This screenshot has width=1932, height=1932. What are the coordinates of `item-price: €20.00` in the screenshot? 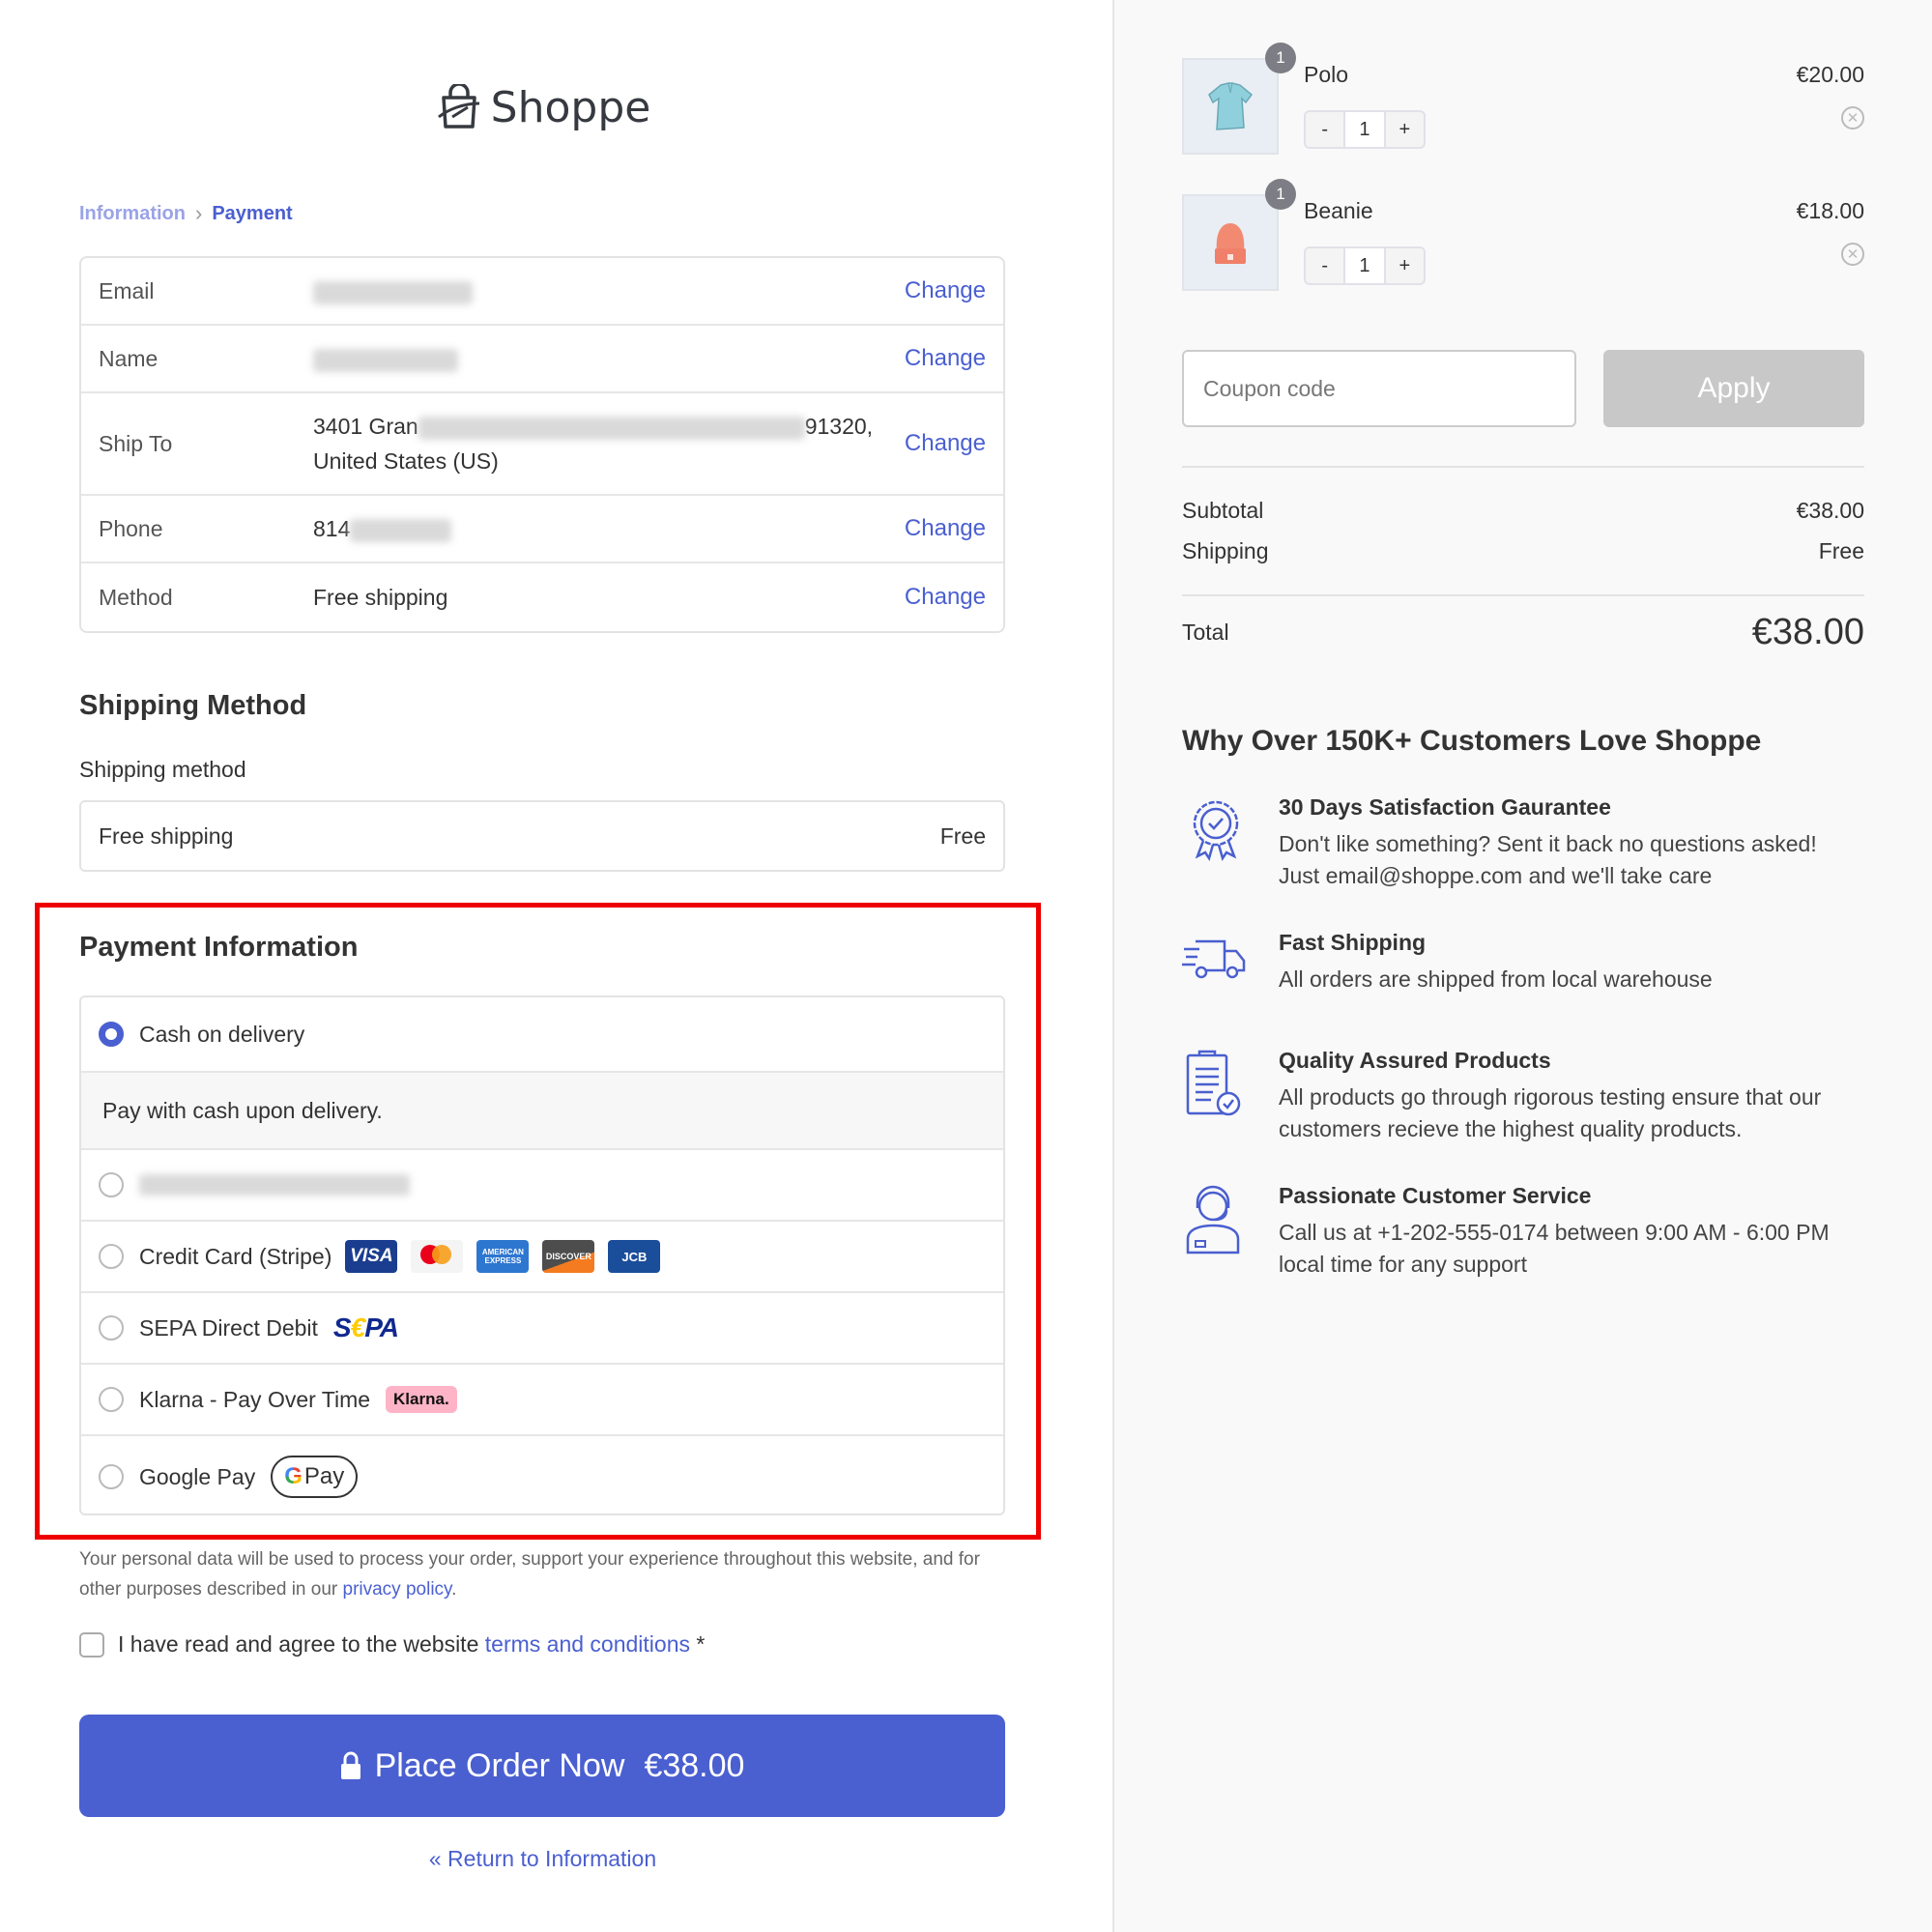 It's located at (1830, 74).